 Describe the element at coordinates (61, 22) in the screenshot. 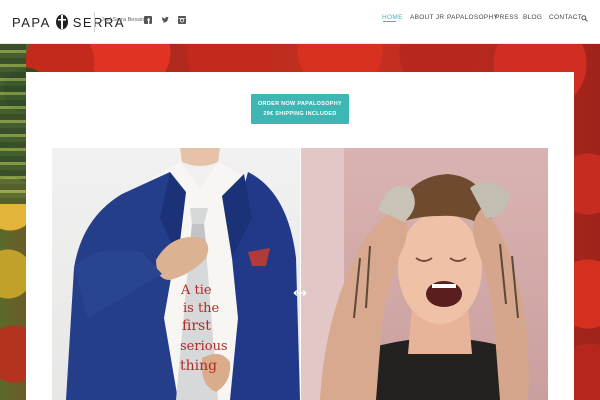

I see `logo-mark-icon` at that location.